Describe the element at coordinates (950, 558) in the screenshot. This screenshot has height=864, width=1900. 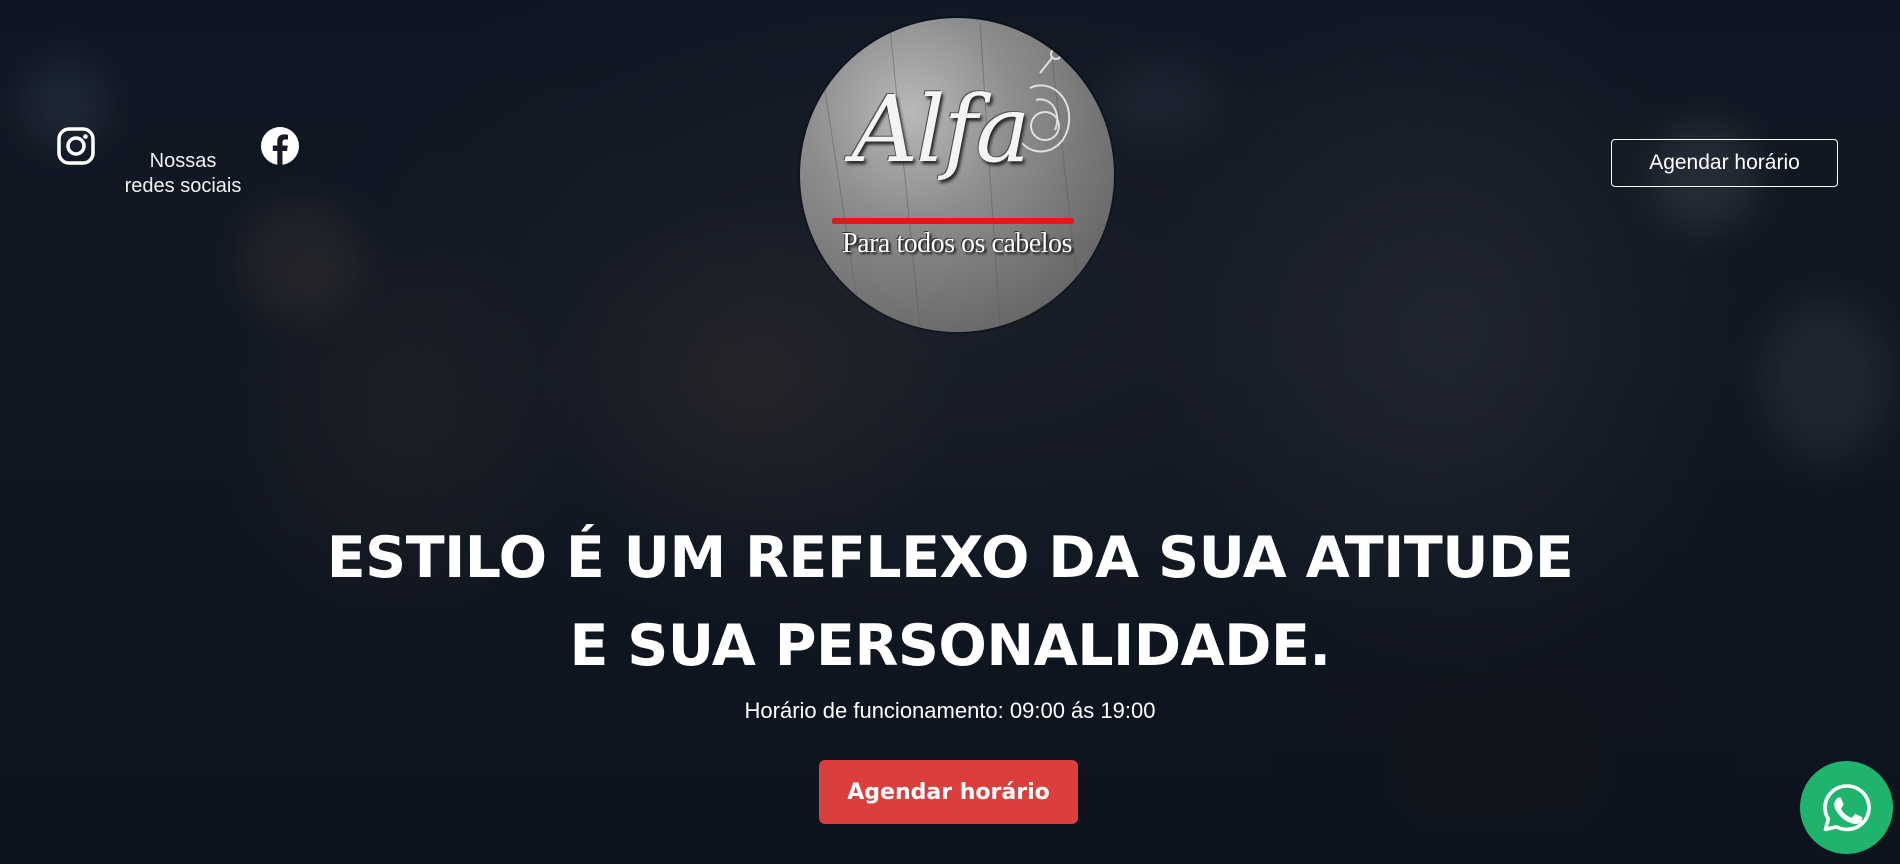
I see `headline-line-1: ESTILO É UM REFLEXO DA SUA ATITUDE` at that location.